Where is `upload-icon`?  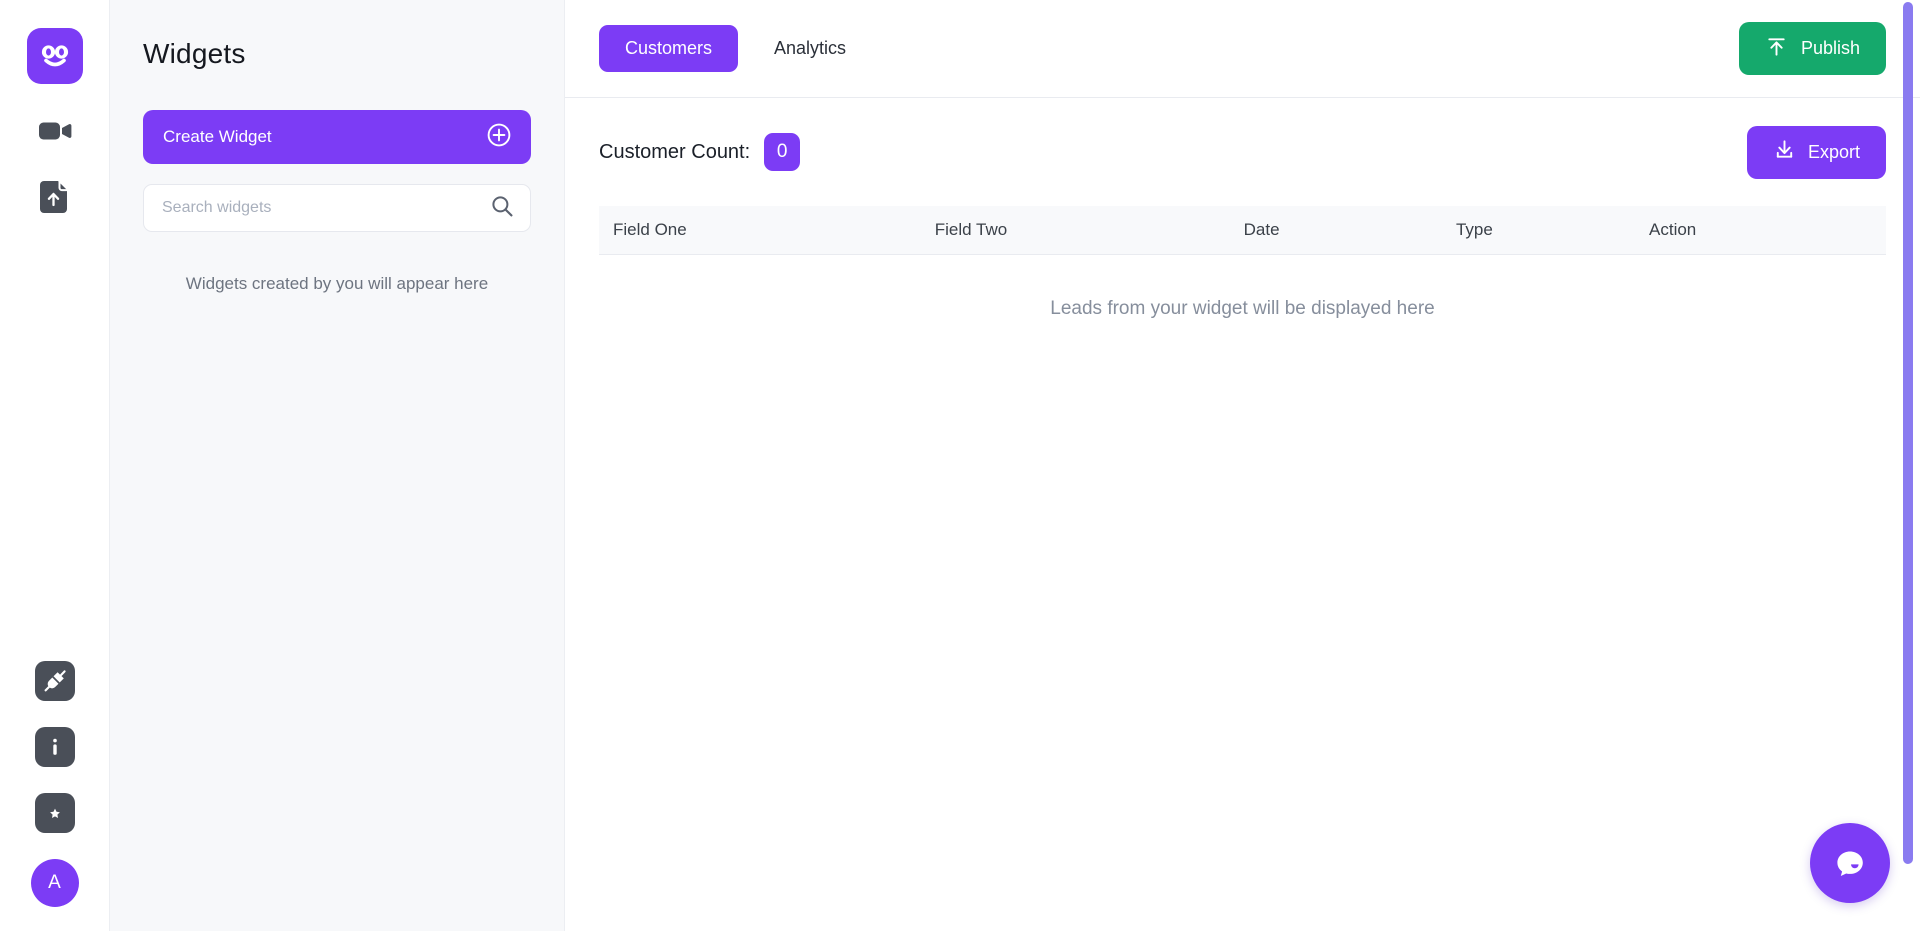 upload-icon is located at coordinates (1776, 49).